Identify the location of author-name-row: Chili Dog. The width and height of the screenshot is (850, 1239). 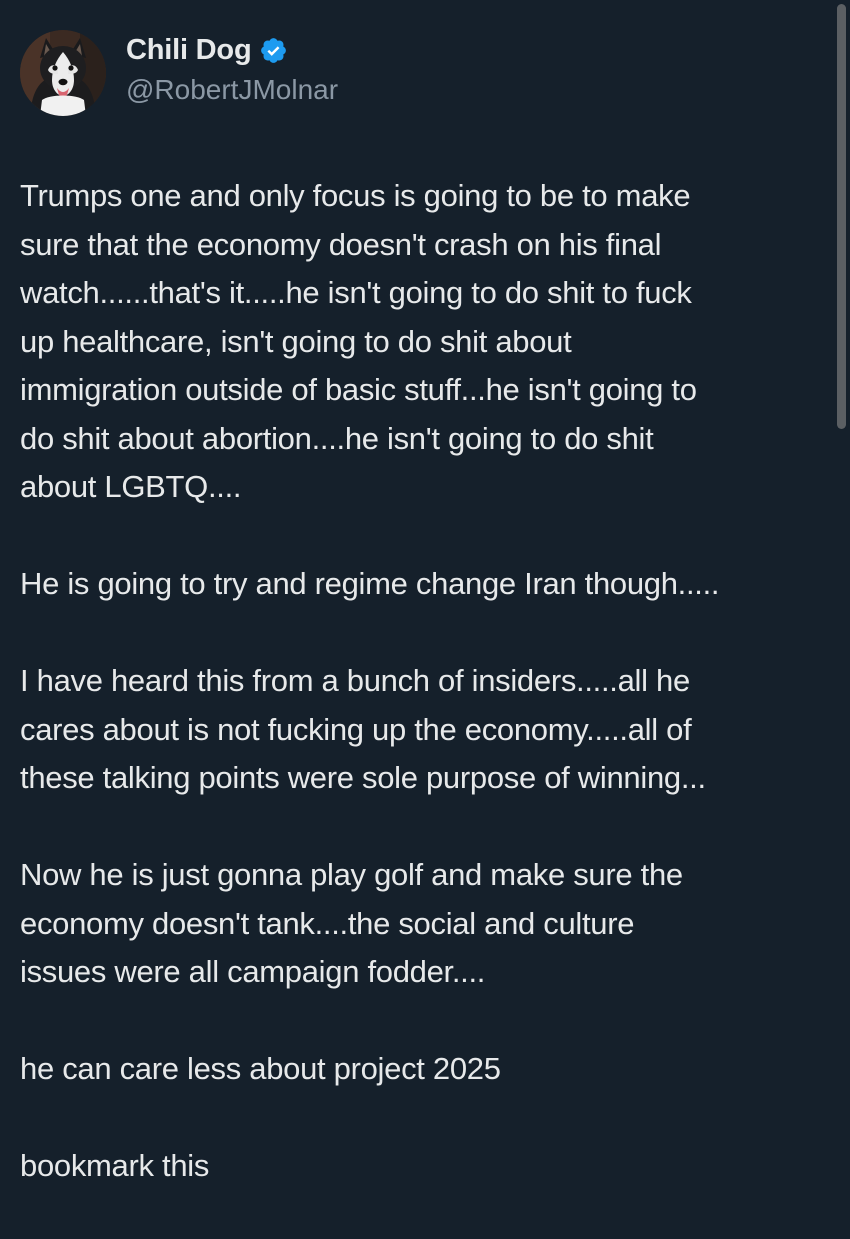
(207, 50).